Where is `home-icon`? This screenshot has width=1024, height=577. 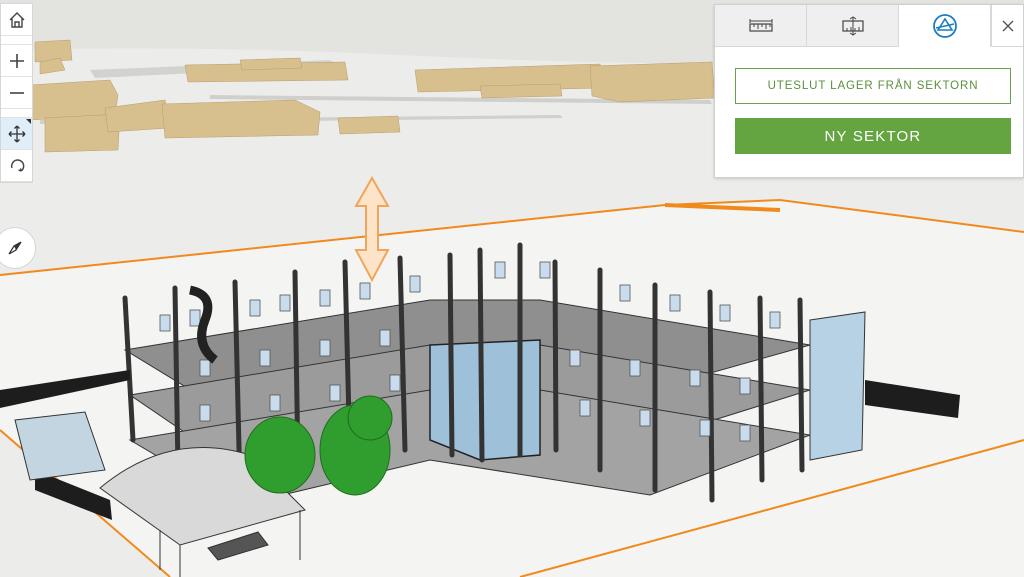
home-icon is located at coordinates (16, 19).